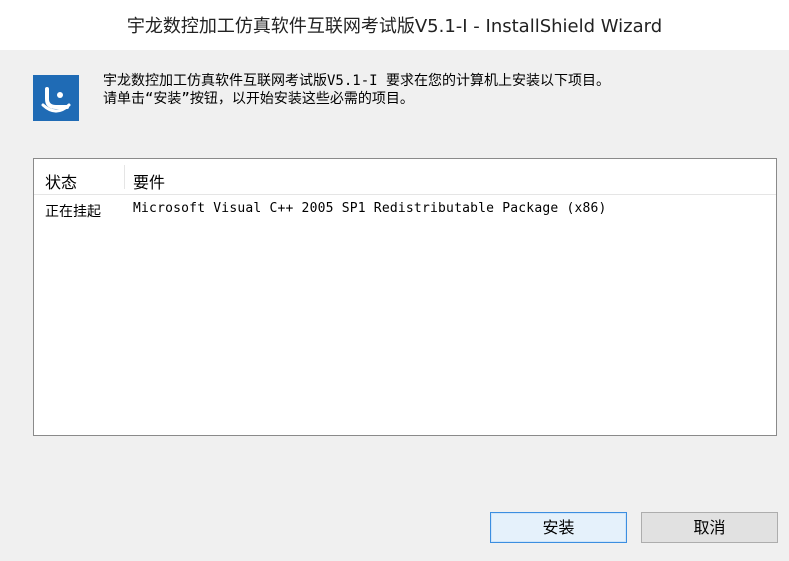 This screenshot has width=789, height=561. Describe the element at coordinates (709, 527) in the screenshot. I see `cancel-button: 取消` at that location.